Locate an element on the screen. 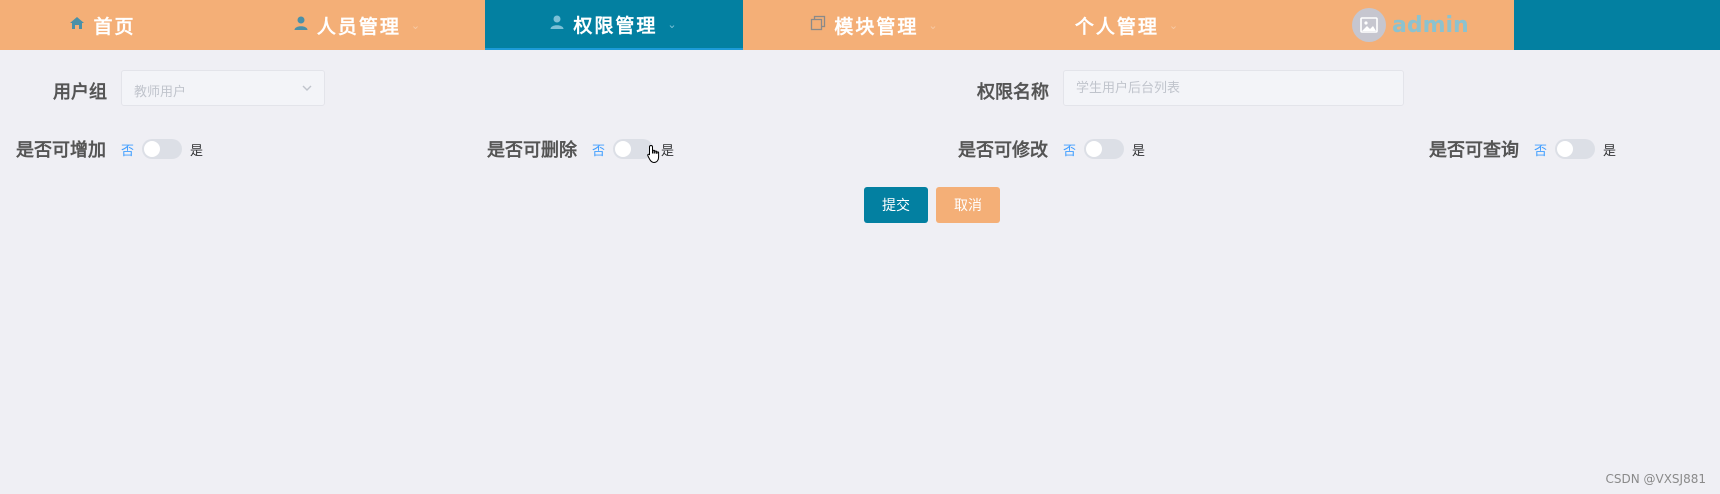  top-nav: 首页 人员管理 ⌄ 权限管理 ⌄ 模块管理 ⌄ 个人管理 ⌄ admin is located at coordinates (860, 25).